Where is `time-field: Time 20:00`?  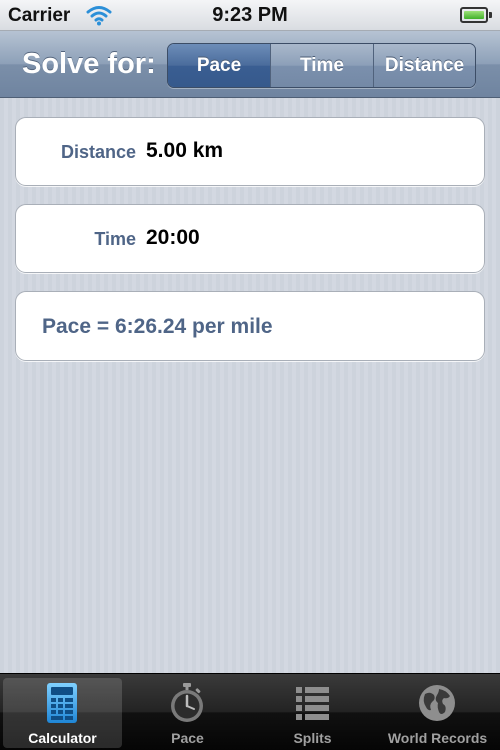
time-field: Time 20:00 is located at coordinates (250, 238).